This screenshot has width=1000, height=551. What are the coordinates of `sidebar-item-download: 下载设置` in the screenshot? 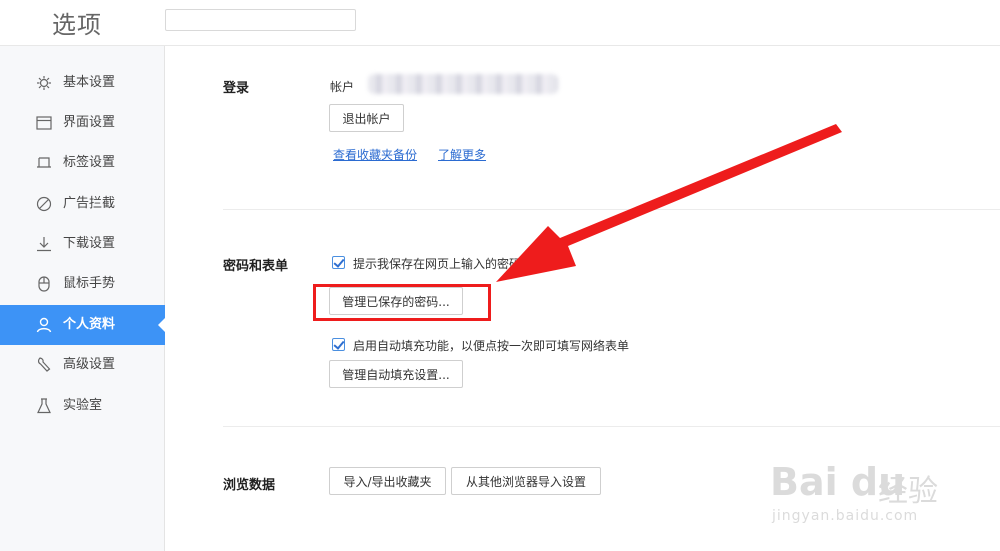 It's located at (82, 244).